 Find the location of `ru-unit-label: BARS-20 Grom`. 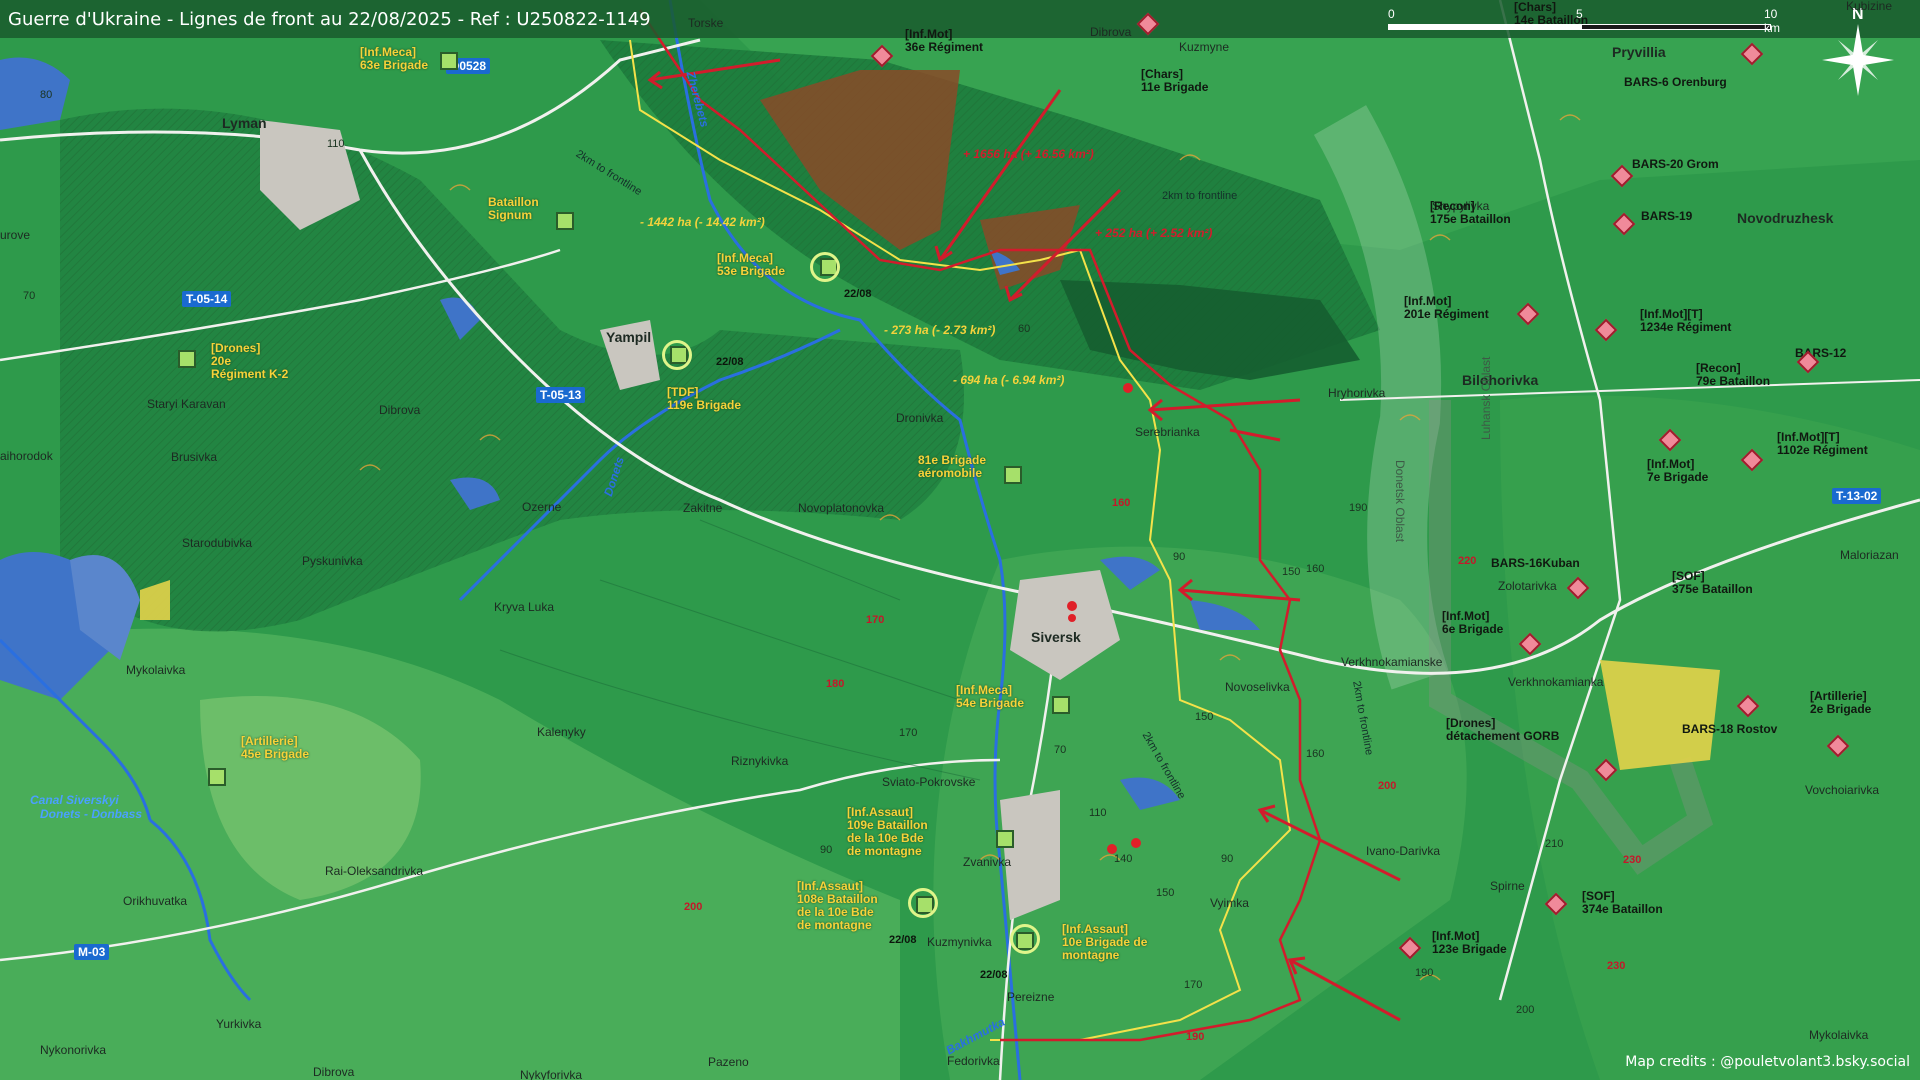

ru-unit-label: BARS-20 Grom is located at coordinates (1675, 164).